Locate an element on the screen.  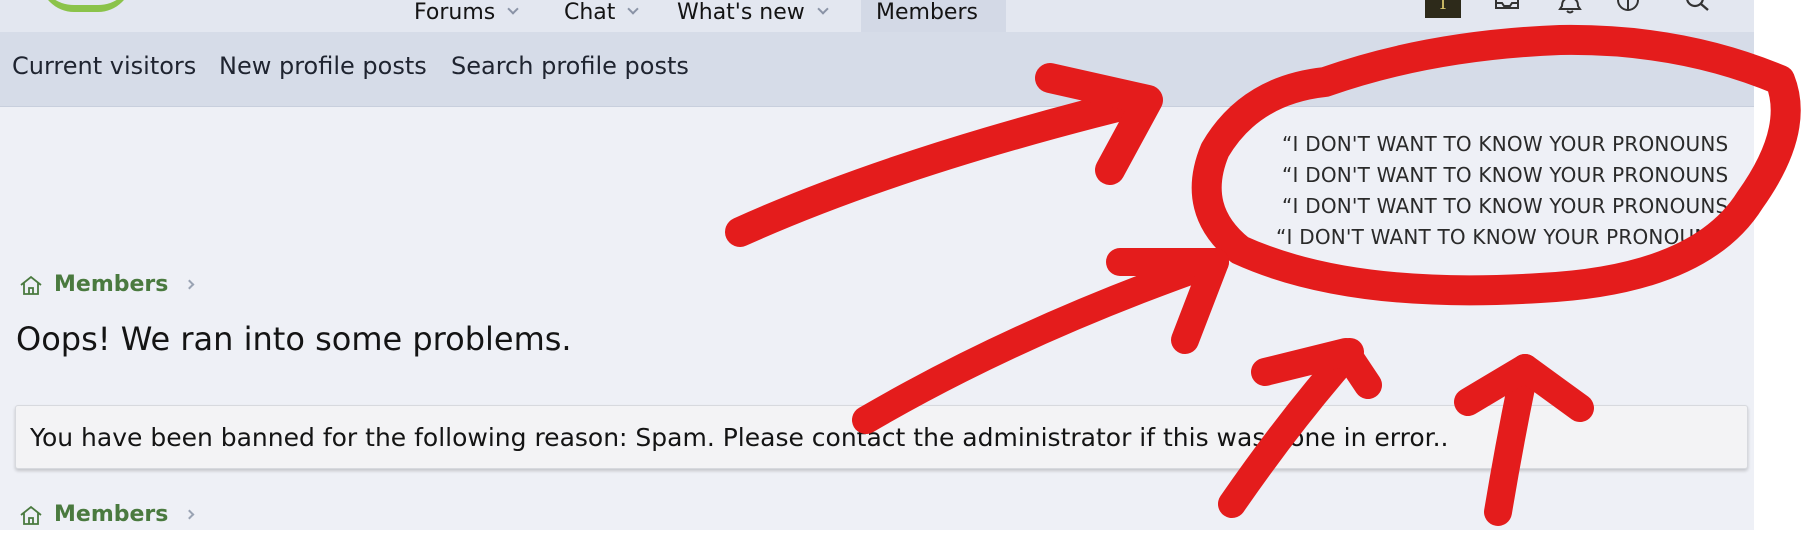
nav-whats-new-label: What's new is located at coordinates (741, 12).